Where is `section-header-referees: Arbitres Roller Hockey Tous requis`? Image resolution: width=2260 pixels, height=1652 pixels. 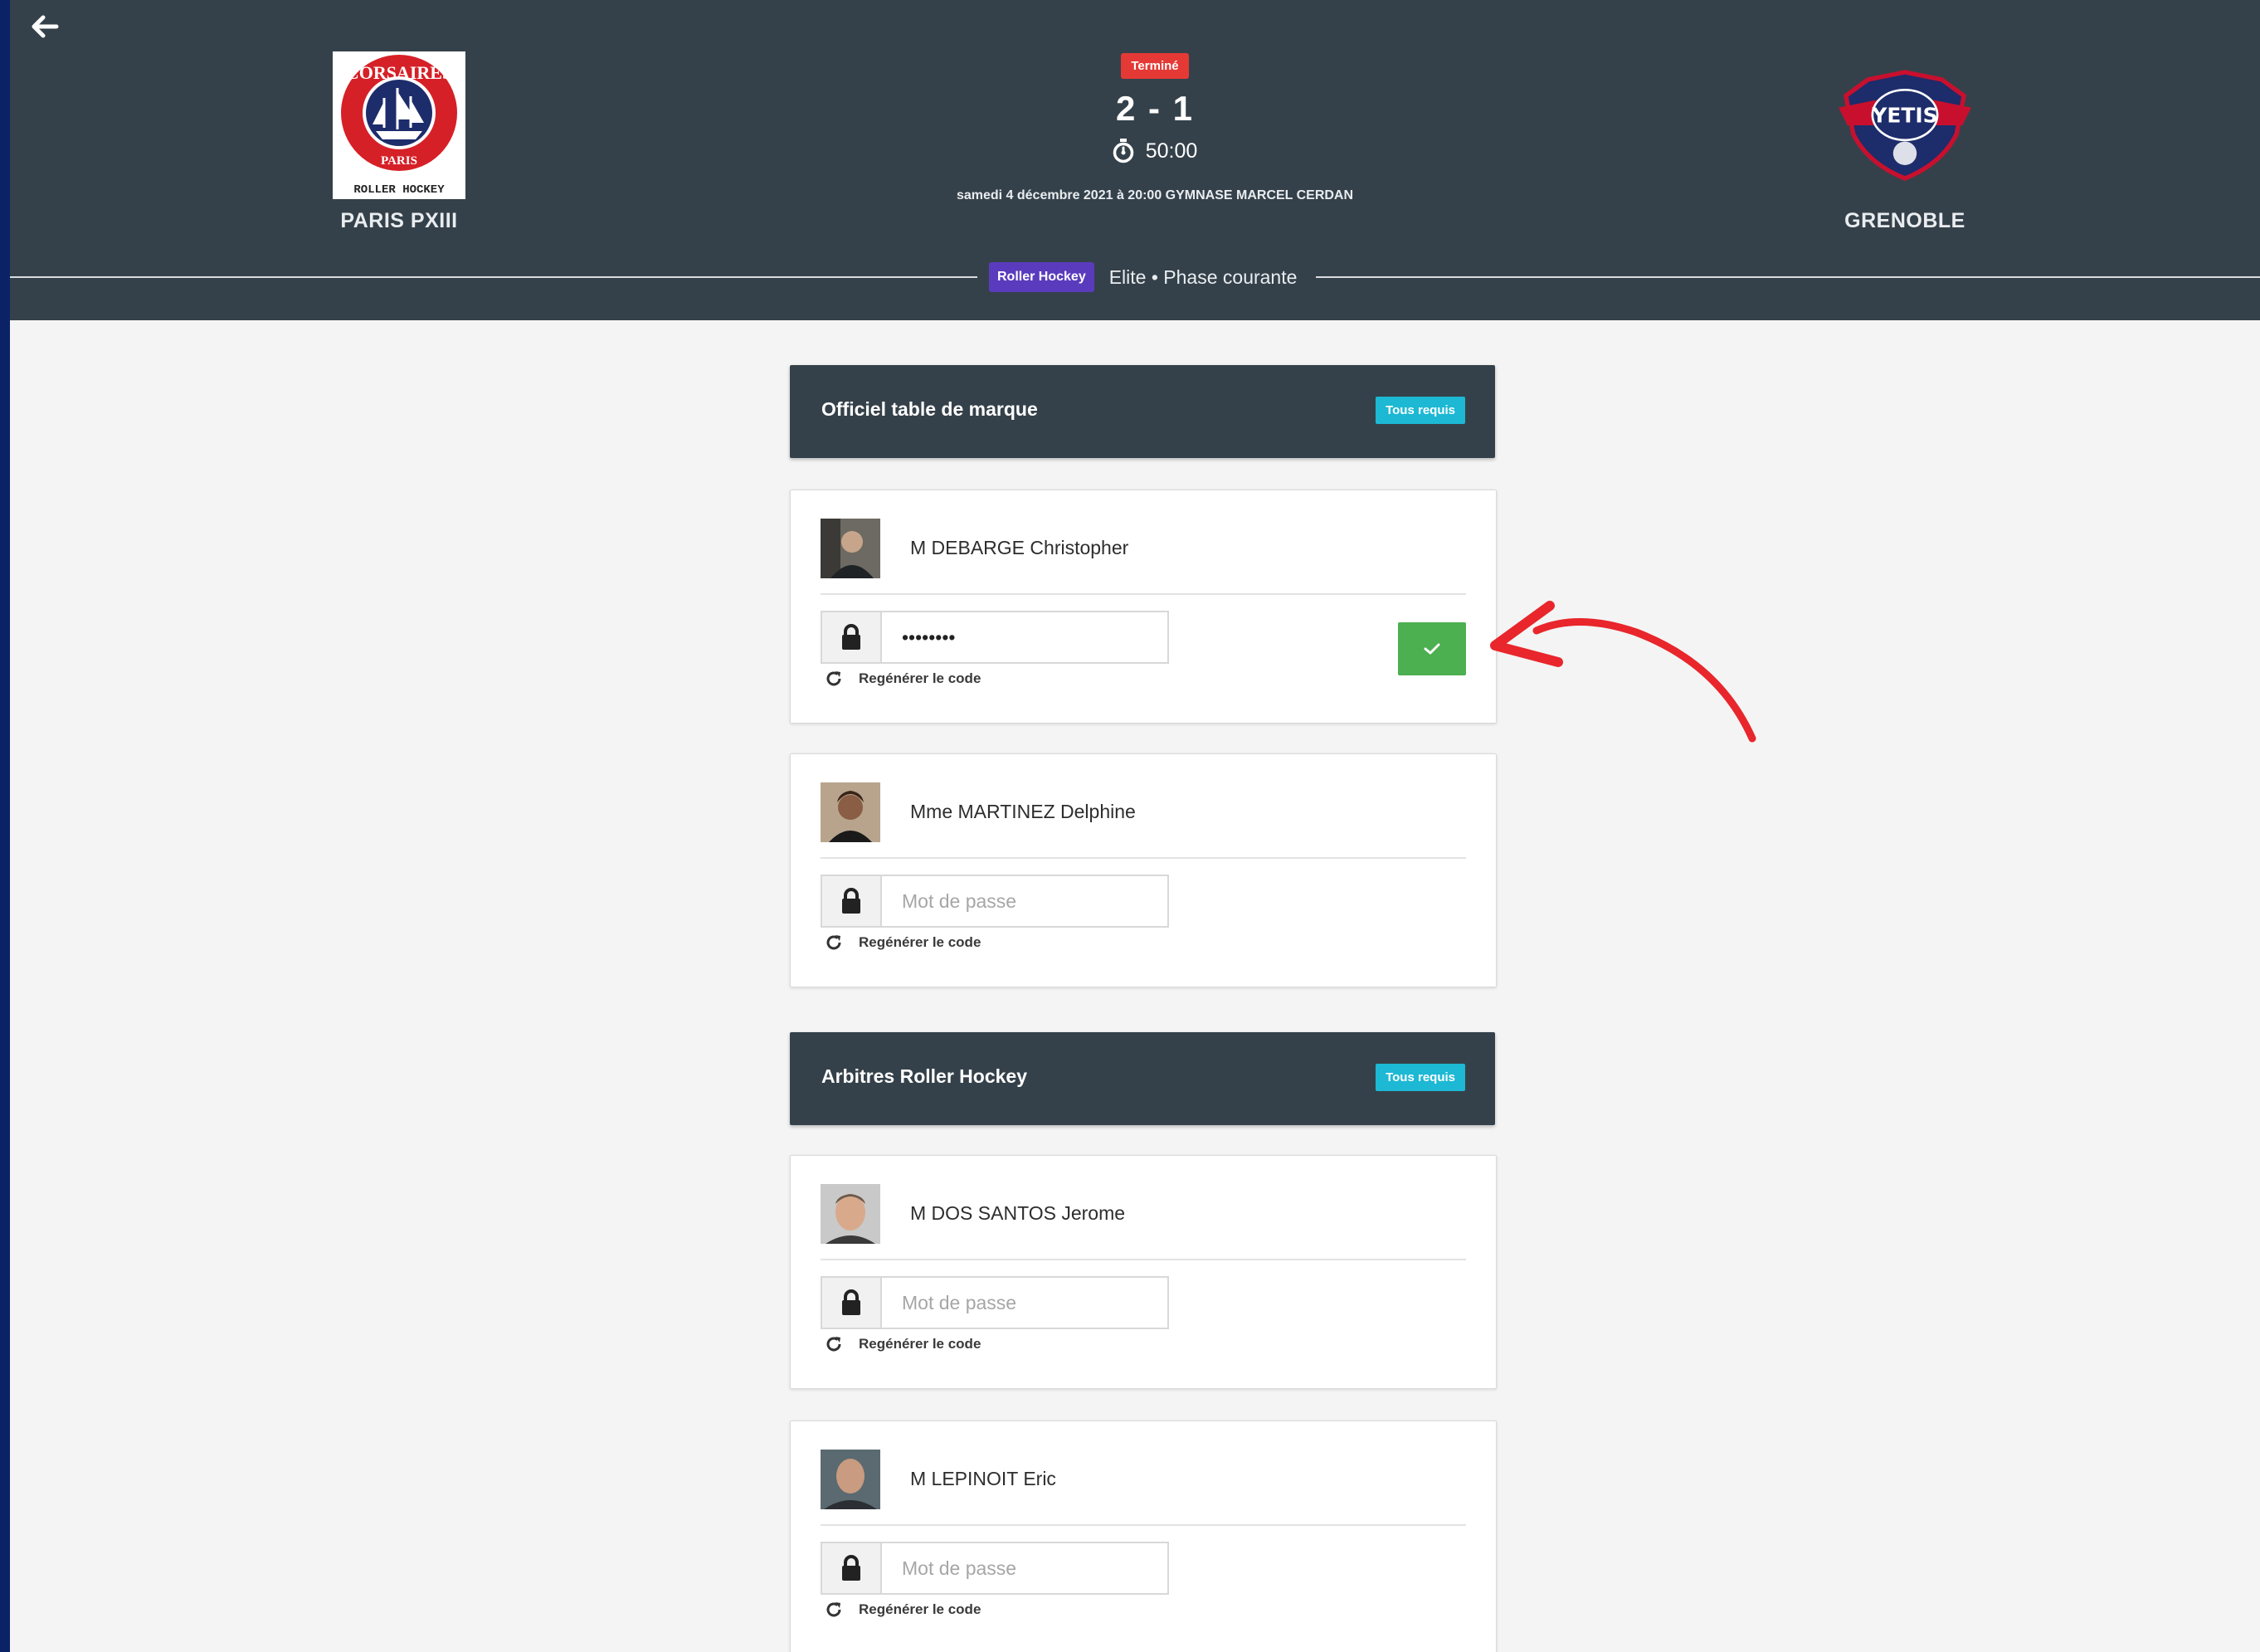 section-header-referees: Arbitres Roller Hockey Tous requis is located at coordinates (1143, 1079).